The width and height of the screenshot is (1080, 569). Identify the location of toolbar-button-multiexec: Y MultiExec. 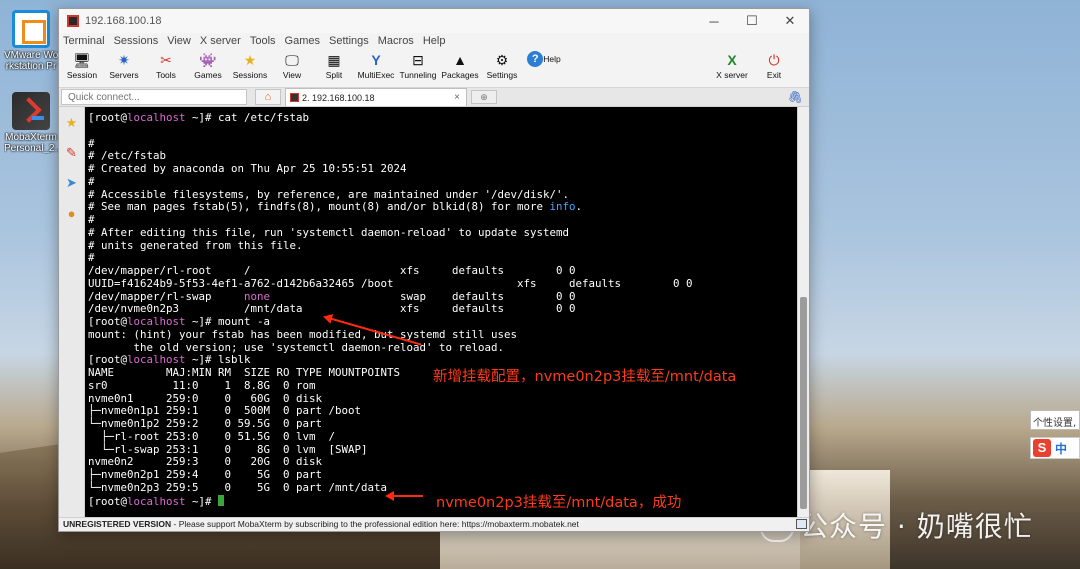
(376, 64).